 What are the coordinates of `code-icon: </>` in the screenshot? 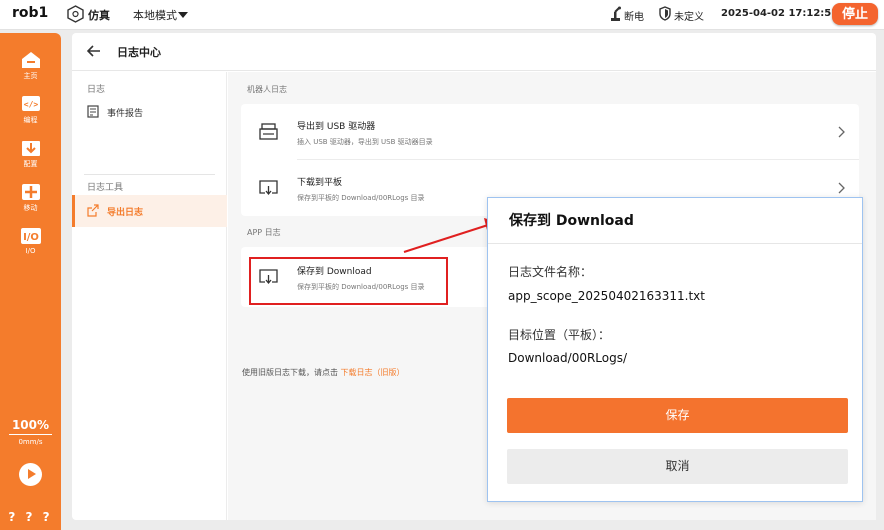 It's located at (30, 103).